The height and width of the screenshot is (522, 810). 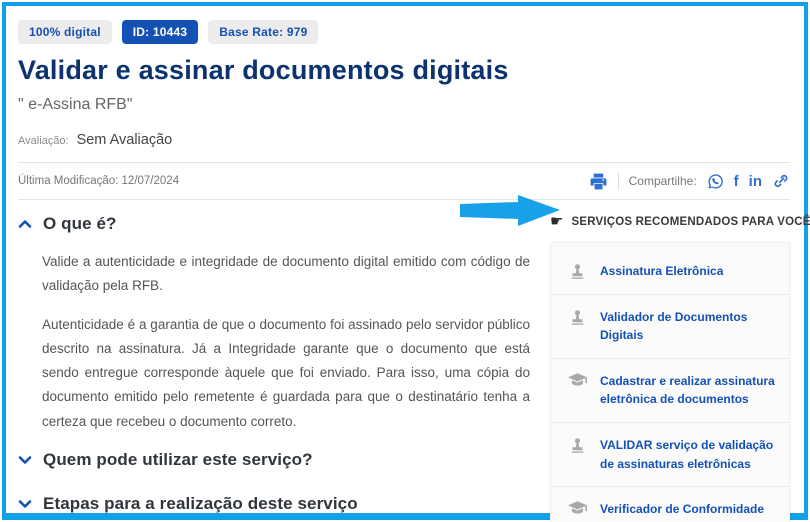 I want to click on rating-value: Sem Avaliação, so click(x=124, y=140).